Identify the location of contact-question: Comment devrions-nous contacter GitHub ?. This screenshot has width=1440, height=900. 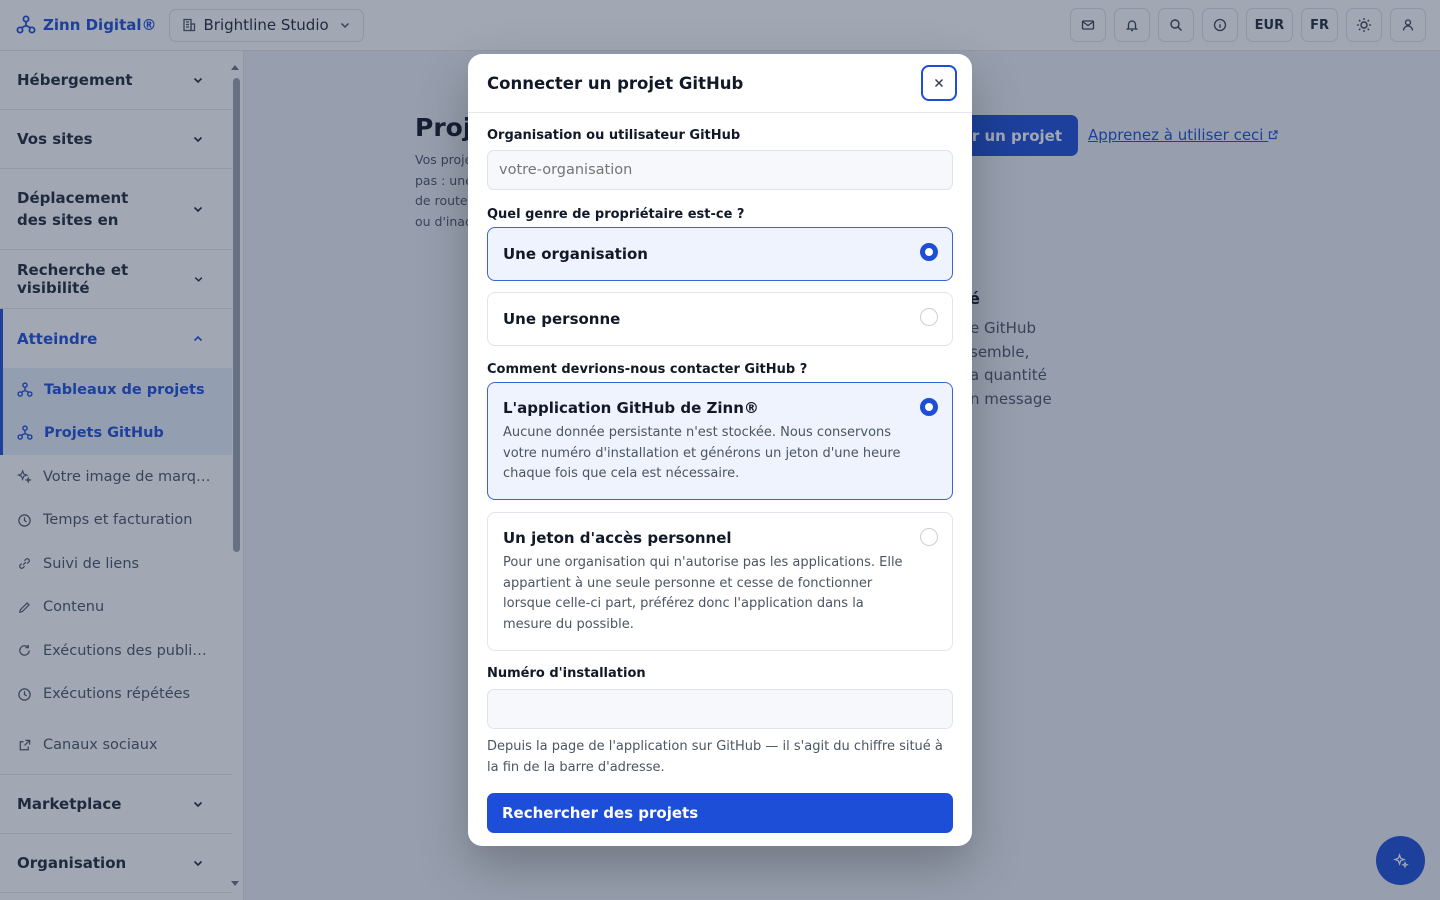
(647, 369).